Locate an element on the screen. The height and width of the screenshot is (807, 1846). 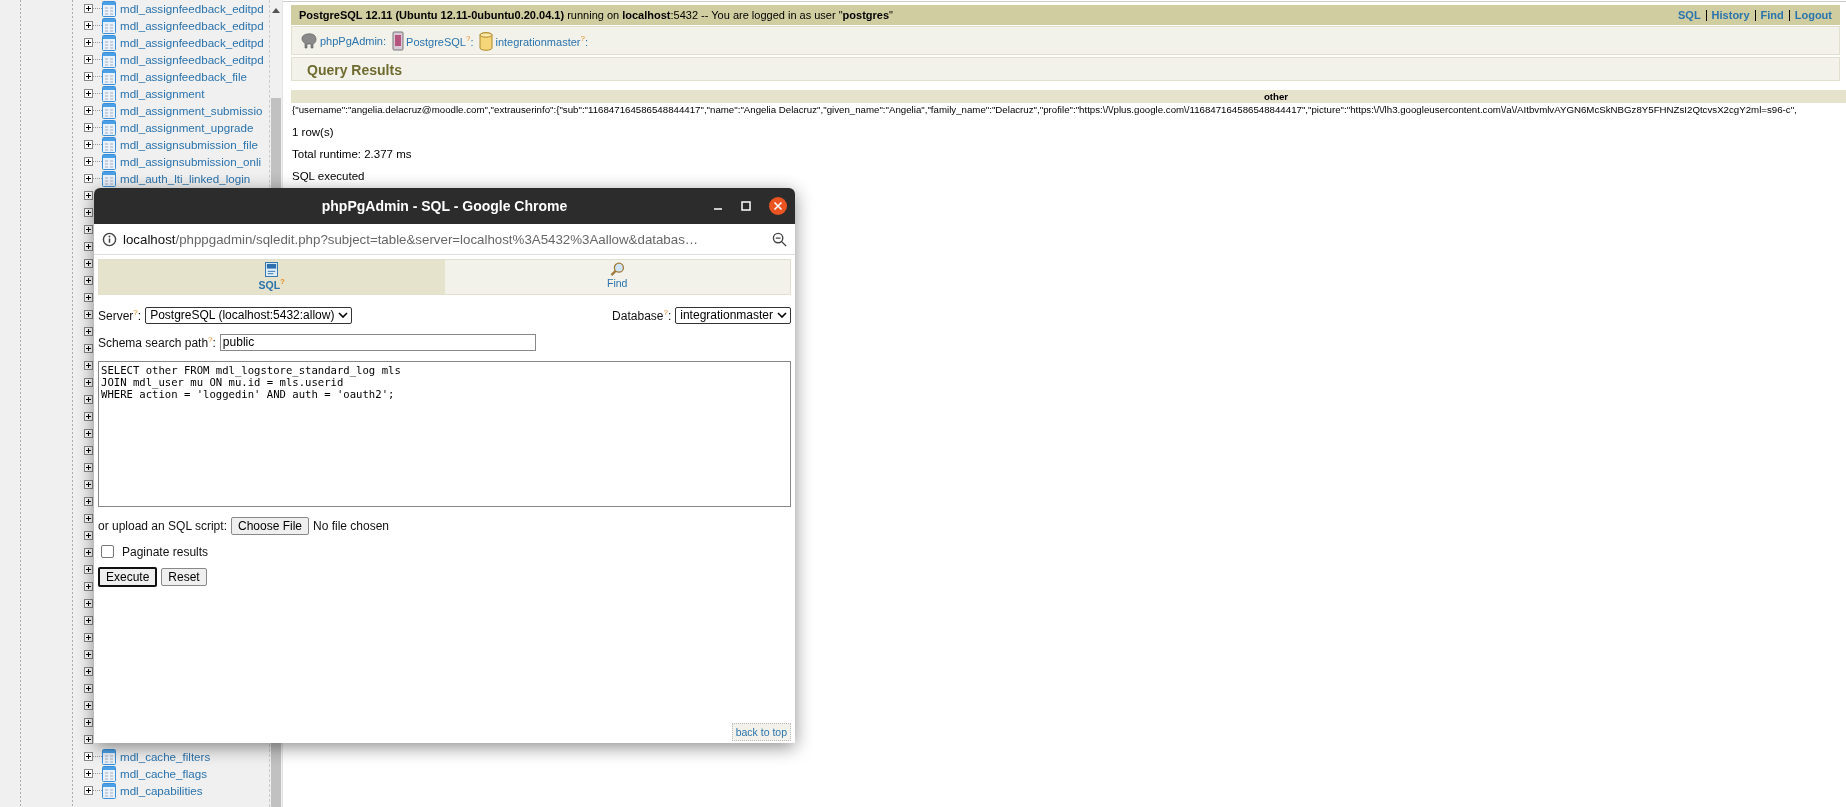
tab: SQL$^{?}$ is located at coordinates (272, 277).